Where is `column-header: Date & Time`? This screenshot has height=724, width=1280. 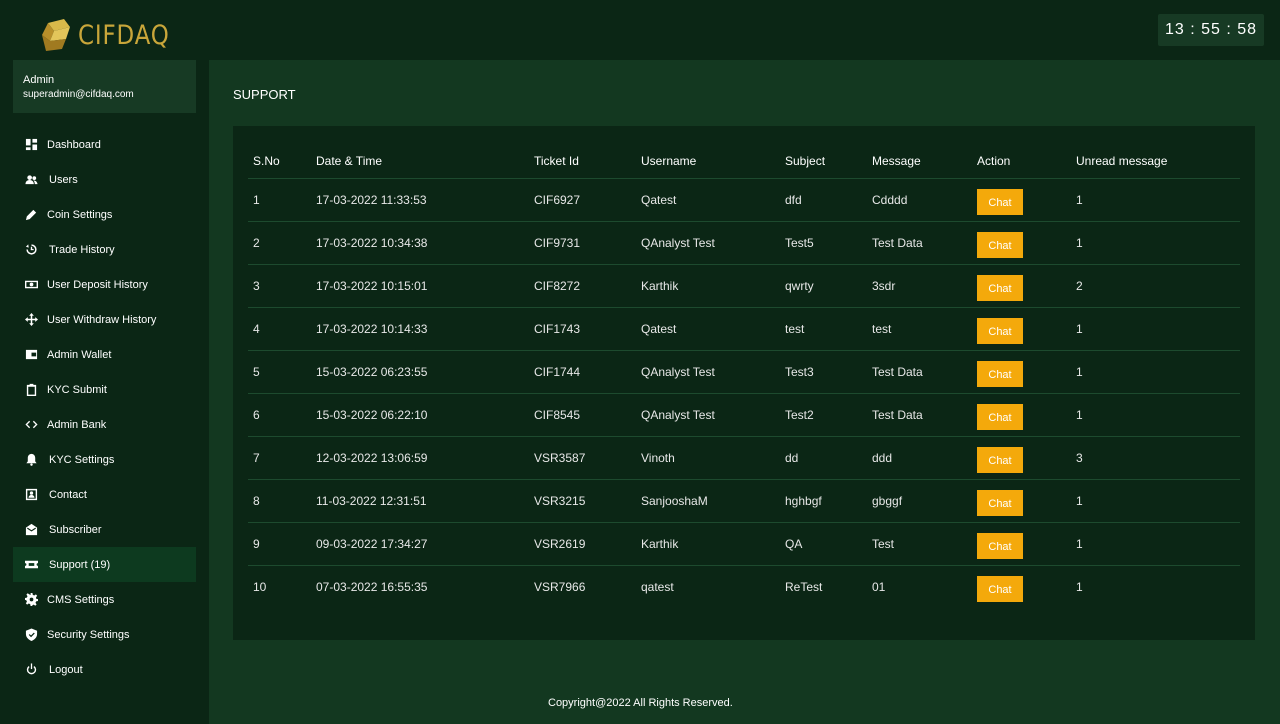
column-header: Date & Time is located at coordinates (420, 161).